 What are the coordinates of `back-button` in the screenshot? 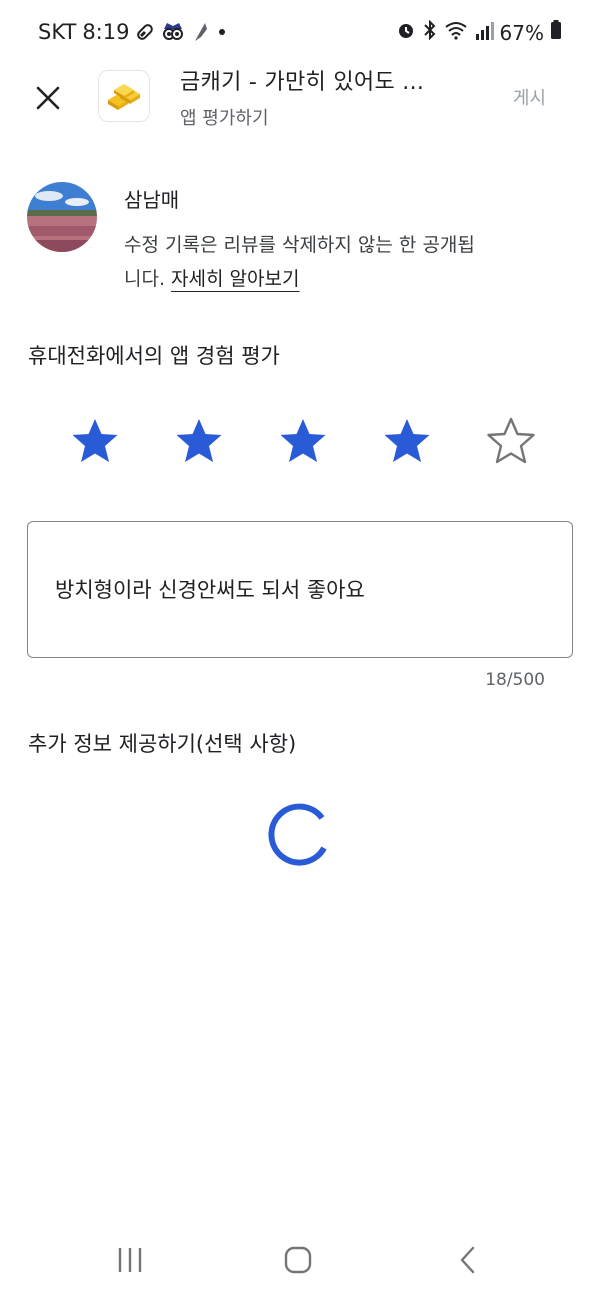 It's located at (468, 1260).